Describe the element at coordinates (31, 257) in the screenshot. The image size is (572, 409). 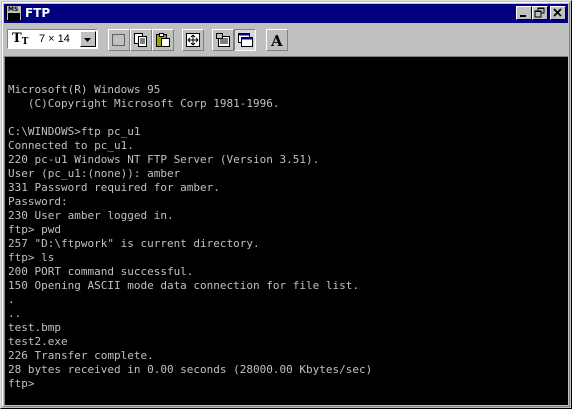
I see `console-line: ftp> ls` at that location.